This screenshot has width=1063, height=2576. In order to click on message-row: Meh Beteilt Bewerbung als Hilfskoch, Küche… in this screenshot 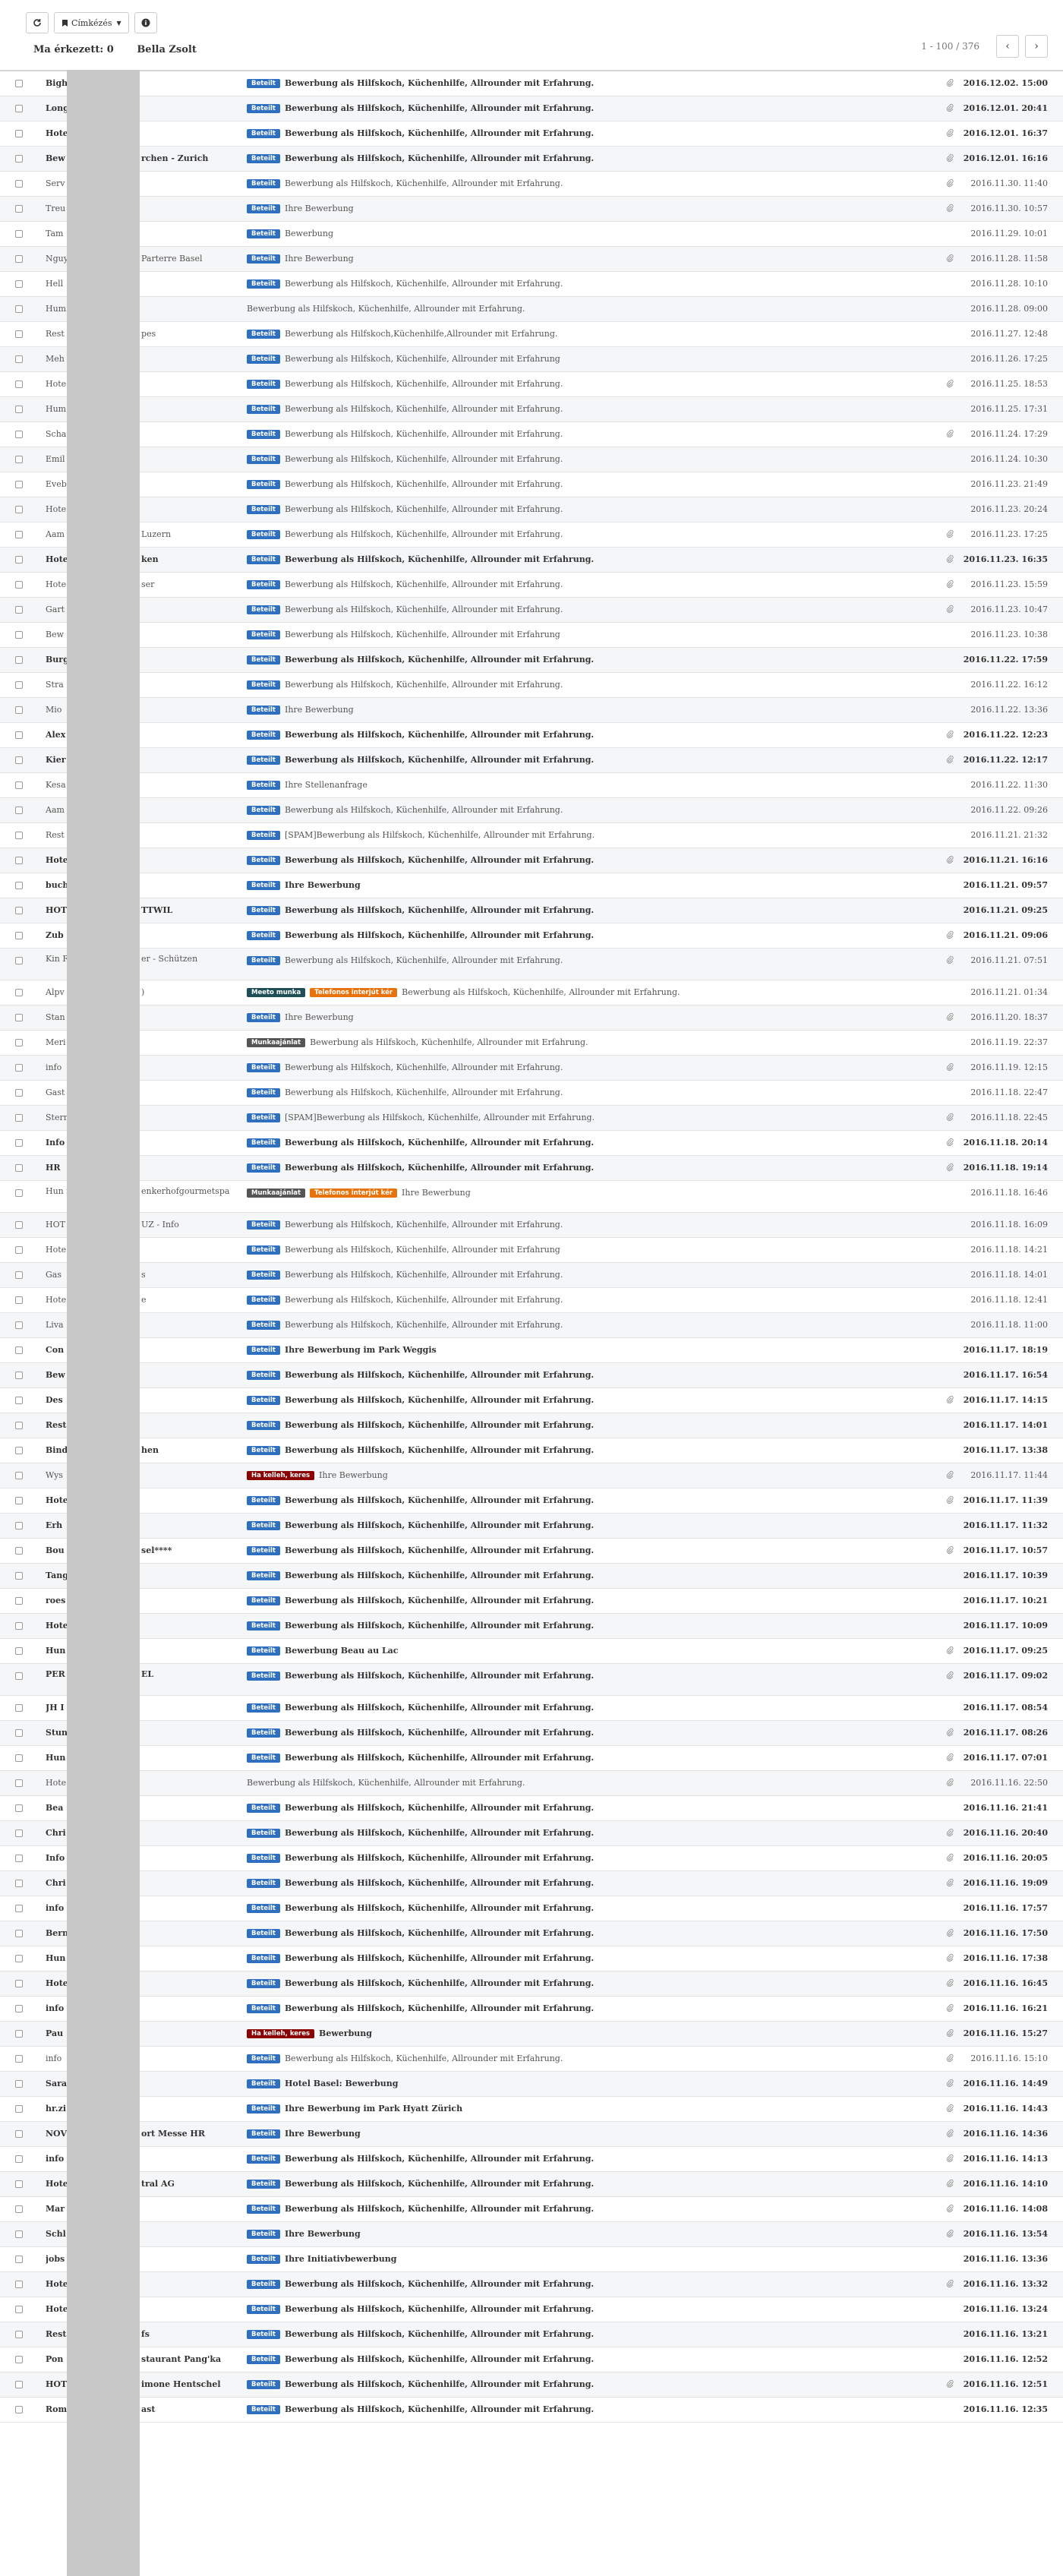, I will do `click(531, 359)`.